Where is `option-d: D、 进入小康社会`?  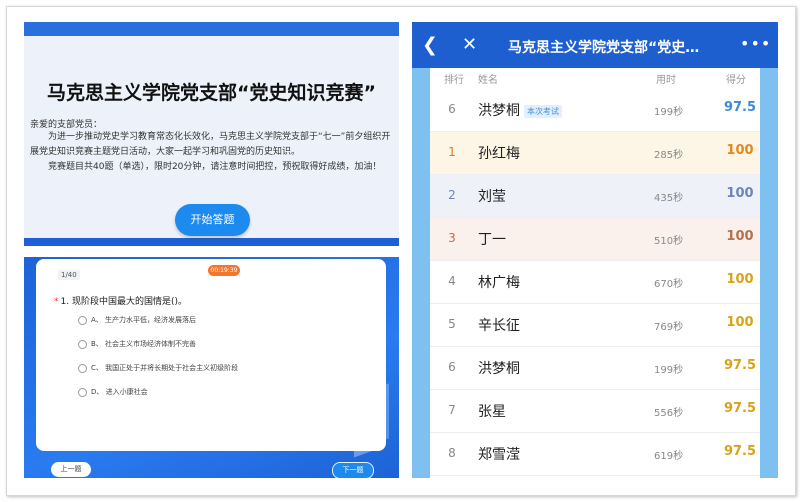
option-d: D、 进入小康社会 is located at coordinates (113, 392).